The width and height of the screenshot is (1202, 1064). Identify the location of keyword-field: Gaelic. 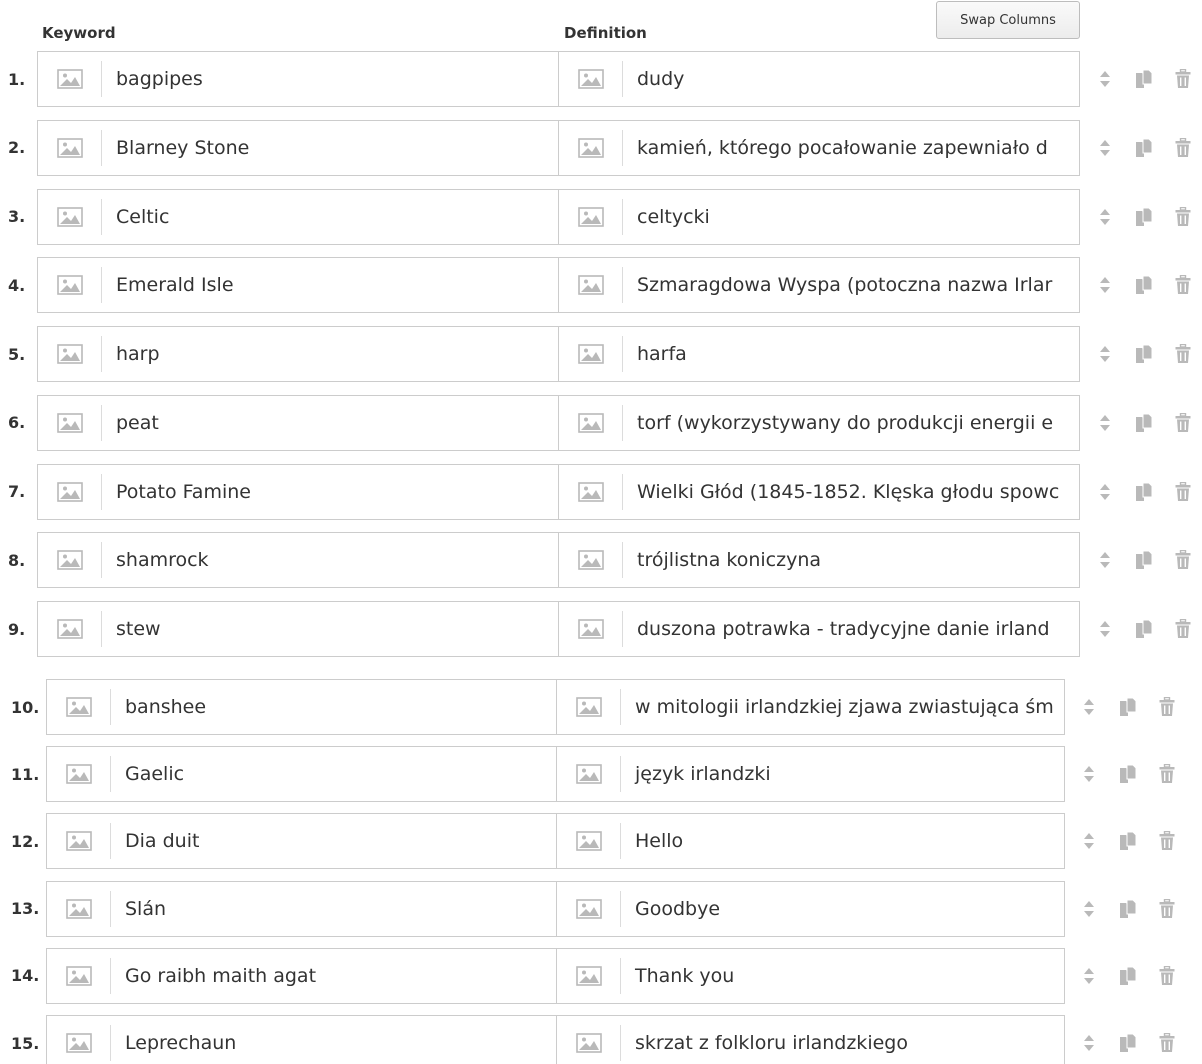
(301, 774).